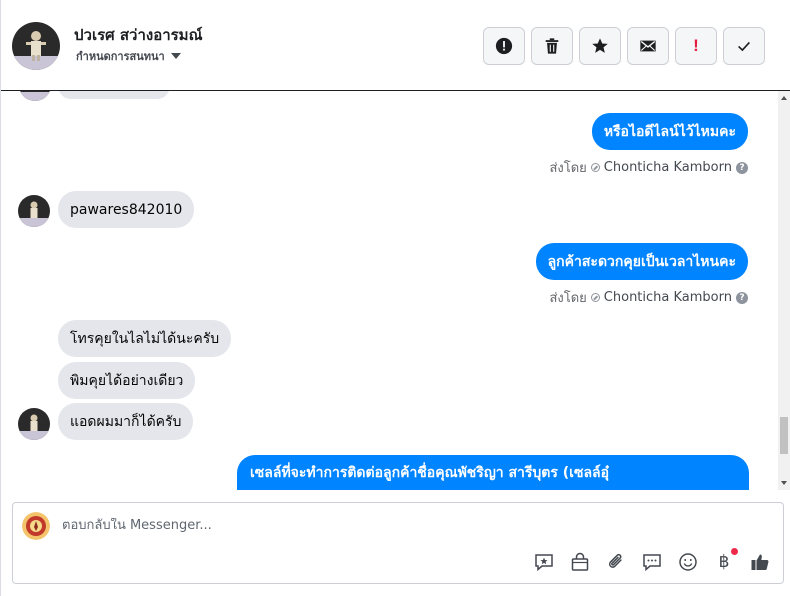  Describe the element at coordinates (362, 525) in the screenshot. I see `reply-input` at that location.